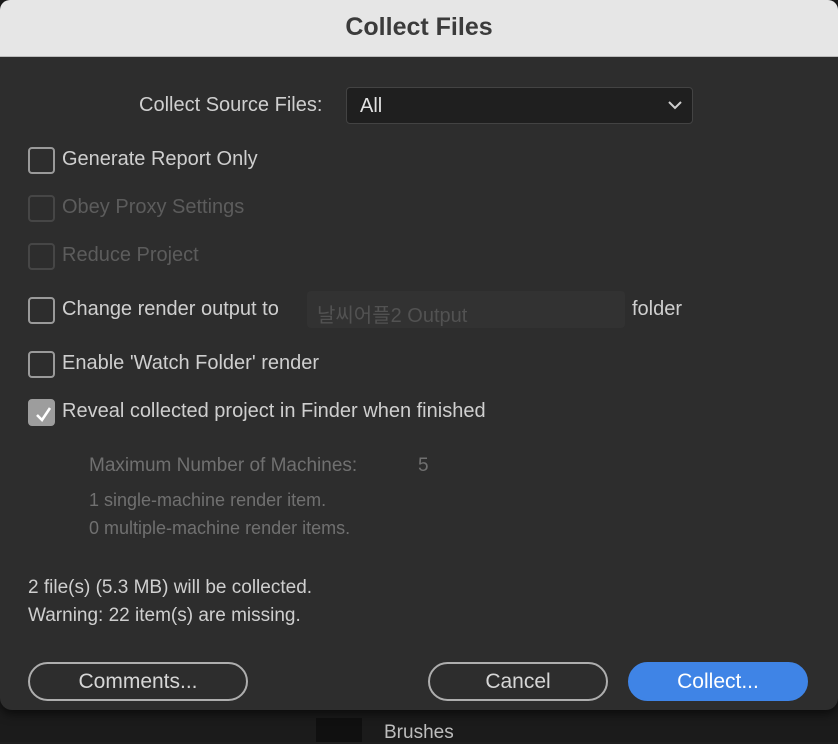 This screenshot has height=744, width=838. Describe the element at coordinates (191, 363) in the screenshot. I see `watch-folder-label: Enable 'Watch Folder' render` at that location.